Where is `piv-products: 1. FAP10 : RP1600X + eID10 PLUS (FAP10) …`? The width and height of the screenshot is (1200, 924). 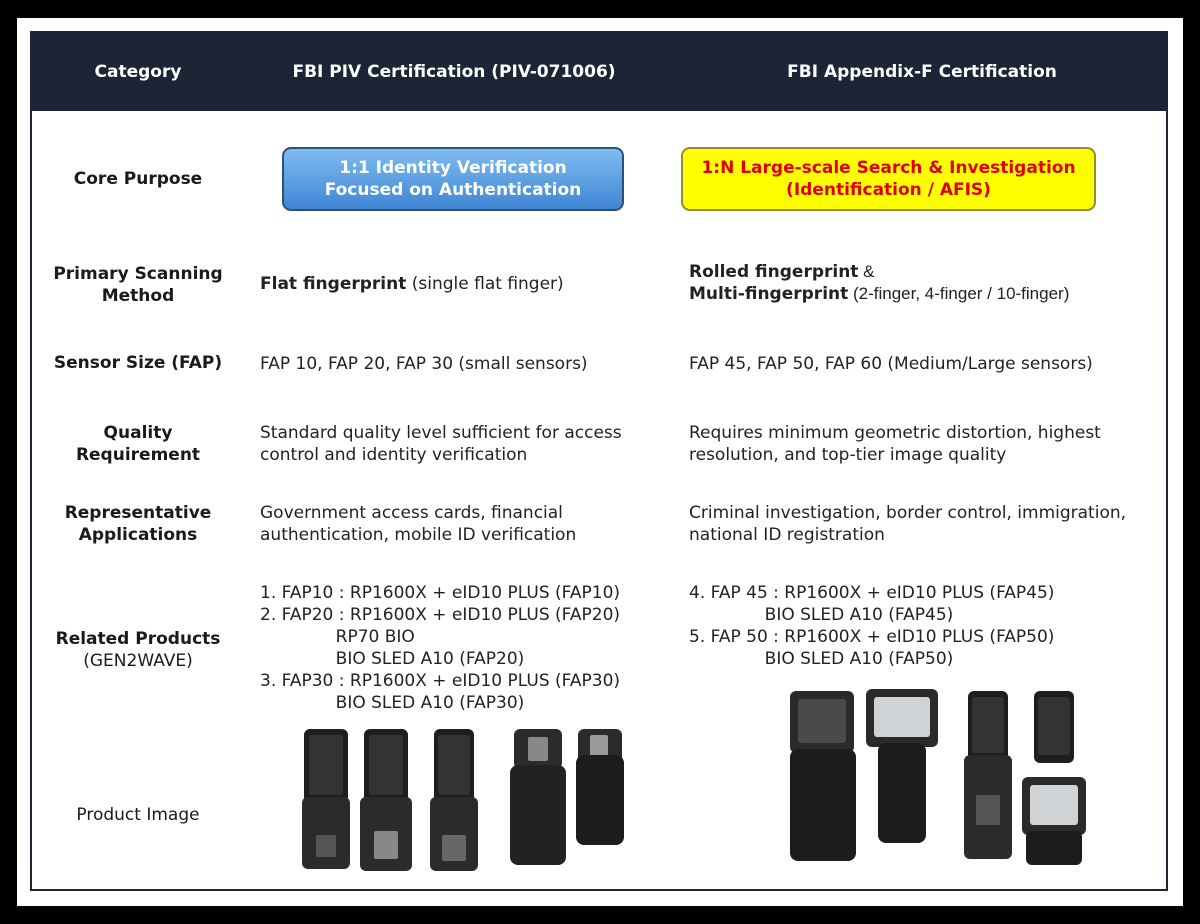 piv-products: 1. FAP10 : RP1600X + eID10 PLUS (FAP10) … is located at coordinates (460, 648).